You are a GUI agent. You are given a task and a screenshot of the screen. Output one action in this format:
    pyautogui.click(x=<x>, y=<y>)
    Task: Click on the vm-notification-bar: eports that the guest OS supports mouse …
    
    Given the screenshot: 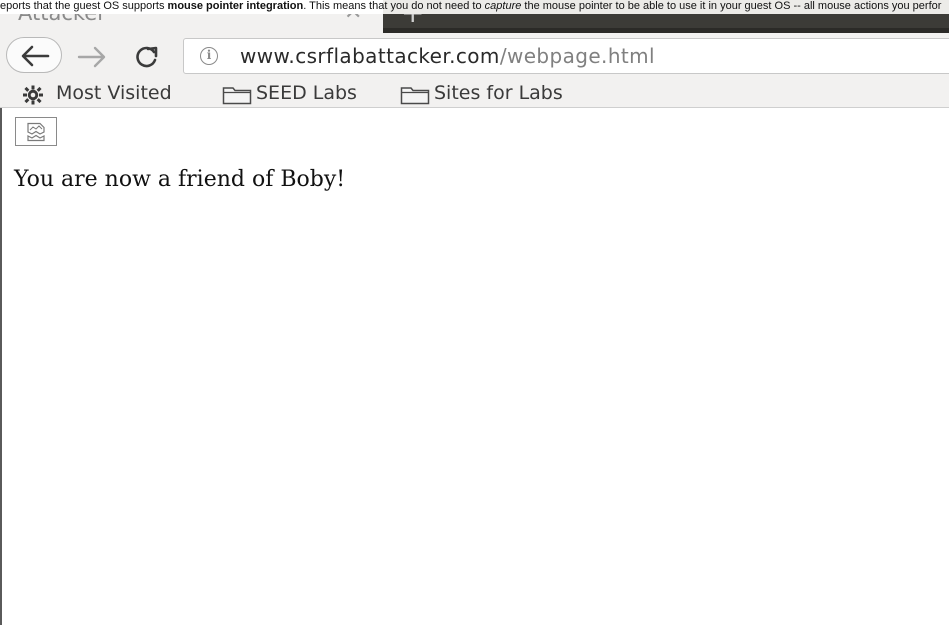 What is the action you would take?
    pyautogui.click(x=474, y=7)
    